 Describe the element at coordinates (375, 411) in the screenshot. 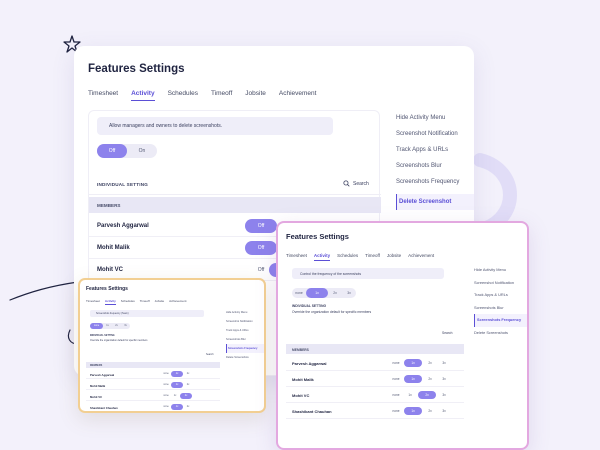

I see `second-member-row: Shashikant Chauhan none 1x 2x 3x` at that location.